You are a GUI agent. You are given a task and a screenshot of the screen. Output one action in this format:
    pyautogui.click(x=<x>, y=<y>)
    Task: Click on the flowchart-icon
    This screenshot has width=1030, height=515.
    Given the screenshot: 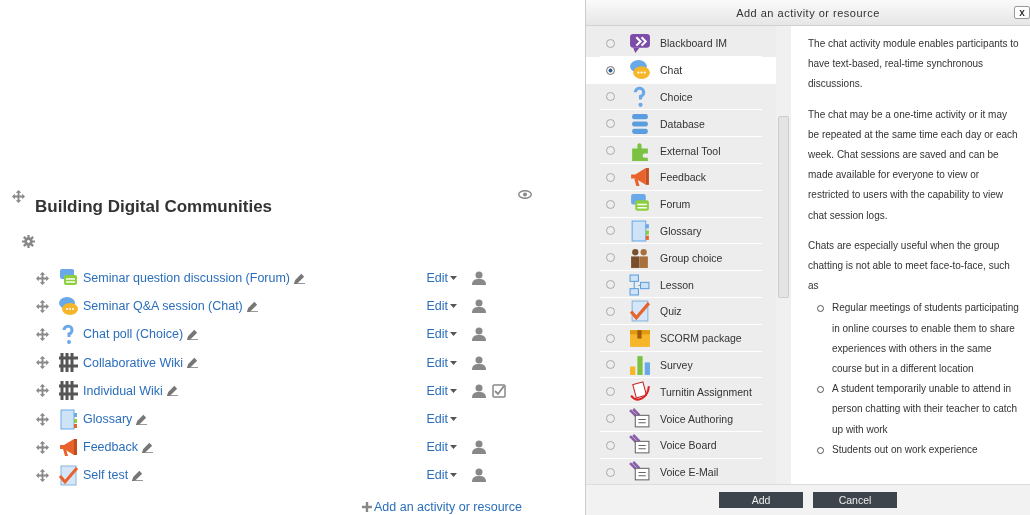 What is the action you would take?
    pyautogui.click(x=640, y=284)
    